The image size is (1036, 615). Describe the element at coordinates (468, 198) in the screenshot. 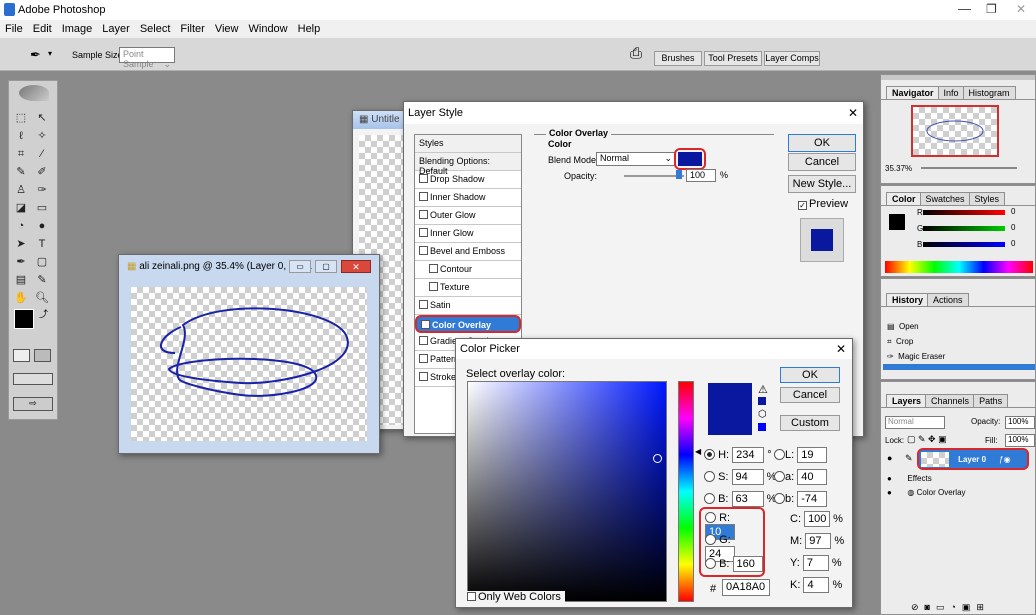

I see `style-inner-shadow: Inner Shadow` at that location.